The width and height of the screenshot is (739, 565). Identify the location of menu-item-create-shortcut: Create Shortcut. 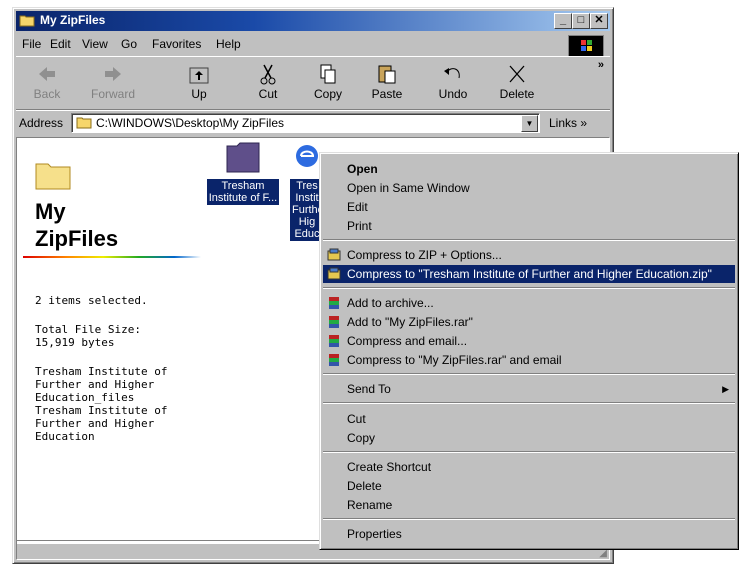
(529, 467).